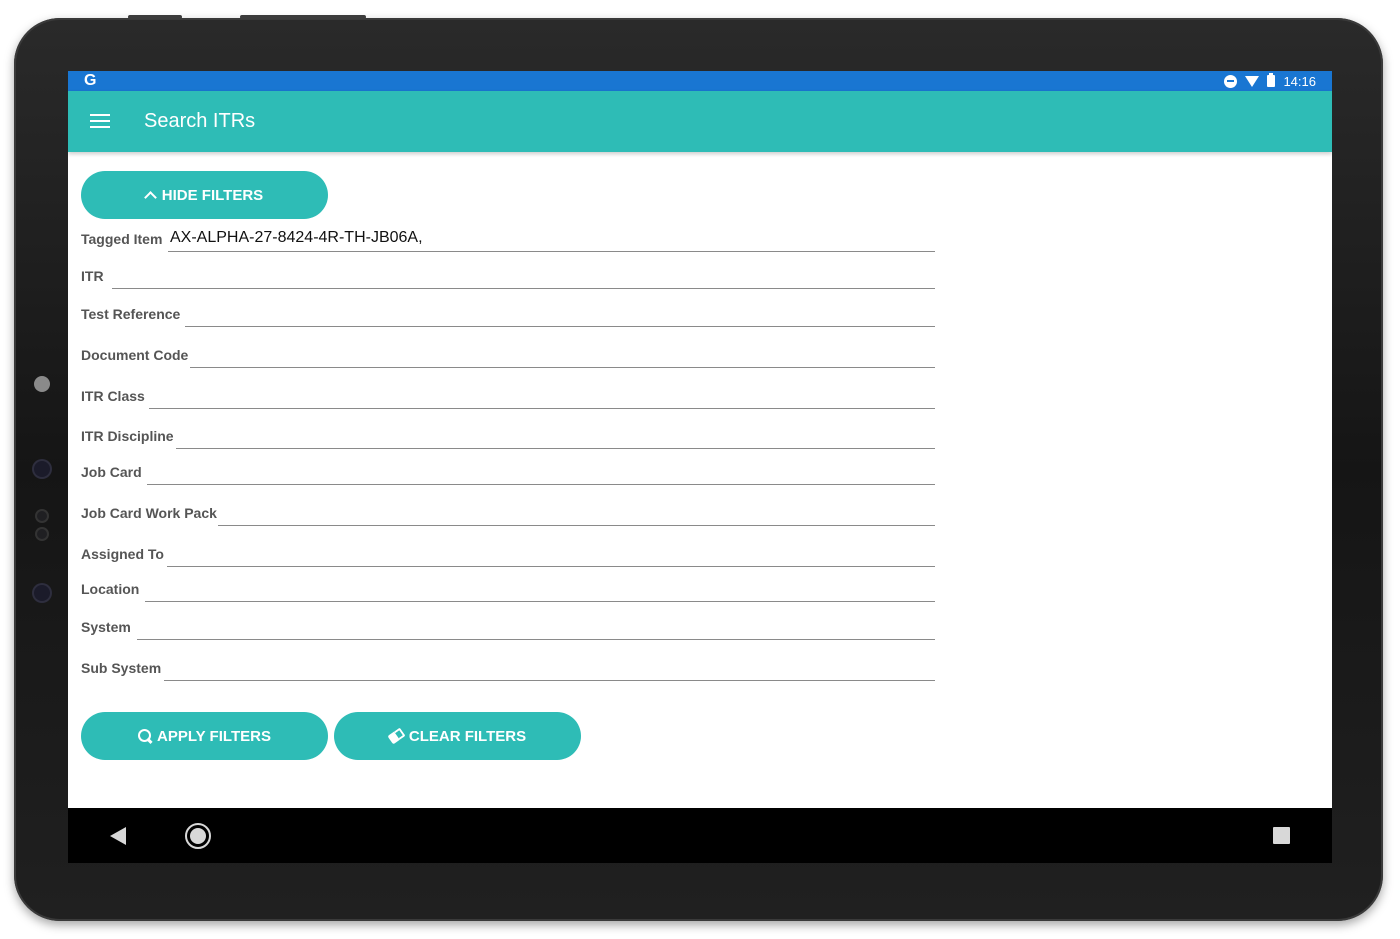 The image size is (1400, 939). Describe the element at coordinates (560, 313) in the screenshot. I see `test-reference-input` at that location.